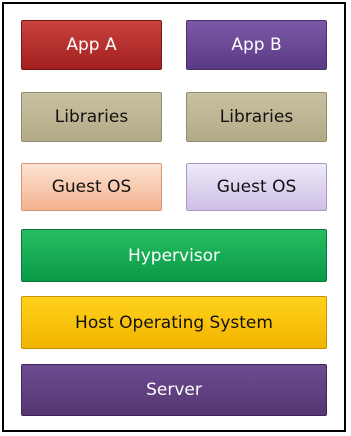 The height and width of the screenshot is (436, 351). I want to click on libraries-a-label: Libraries, so click(91, 117).